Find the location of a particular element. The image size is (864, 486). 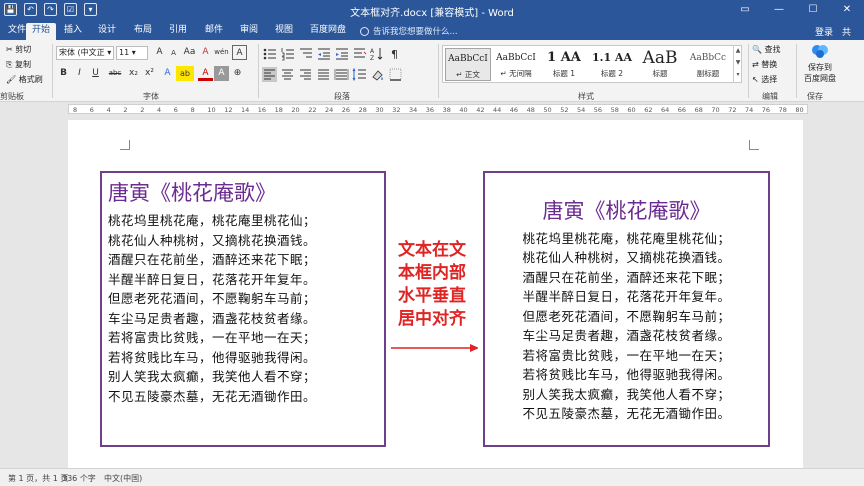

style-subtitle: AaBbCc 副标题 is located at coordinates (708, 64).